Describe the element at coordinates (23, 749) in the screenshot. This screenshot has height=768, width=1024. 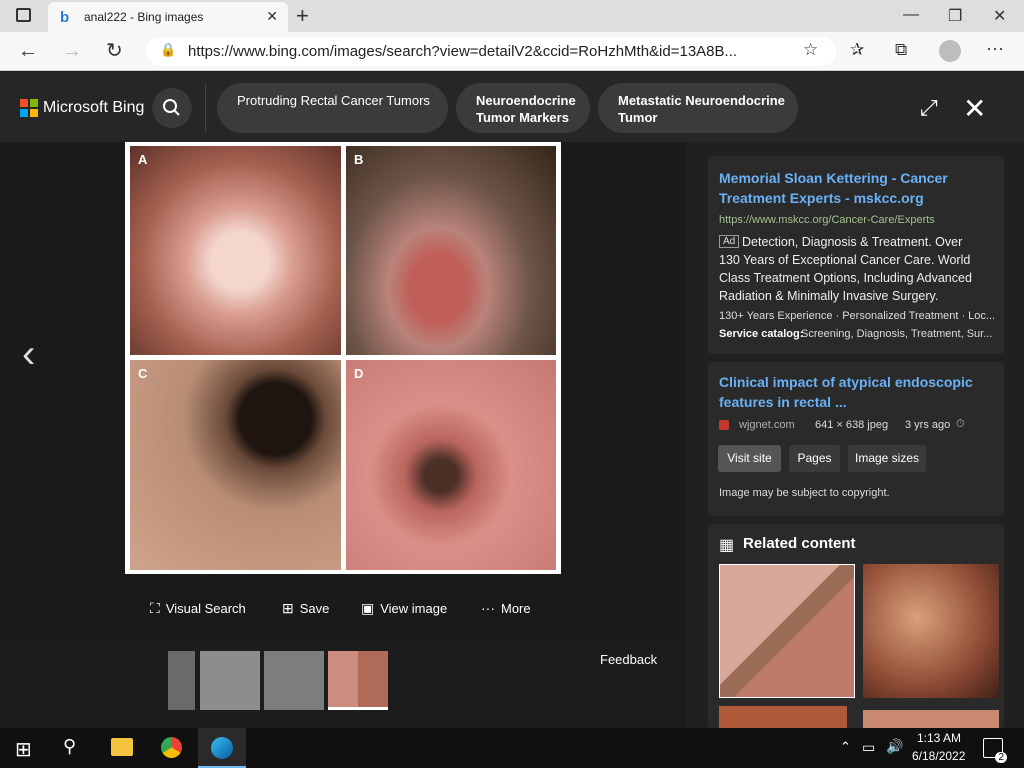
I see `windows-start-icon: ⊞` at that location.